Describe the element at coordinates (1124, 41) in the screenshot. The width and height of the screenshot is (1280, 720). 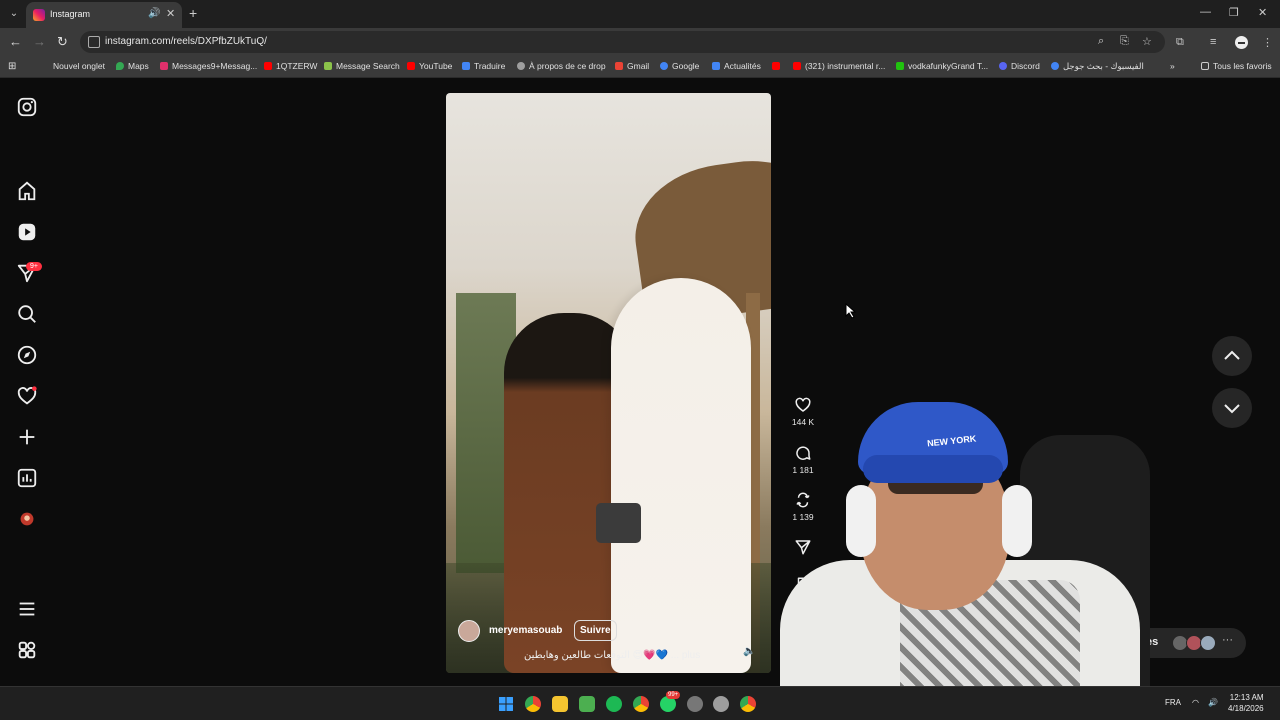
I see `install-icon: ⎘` at that location.